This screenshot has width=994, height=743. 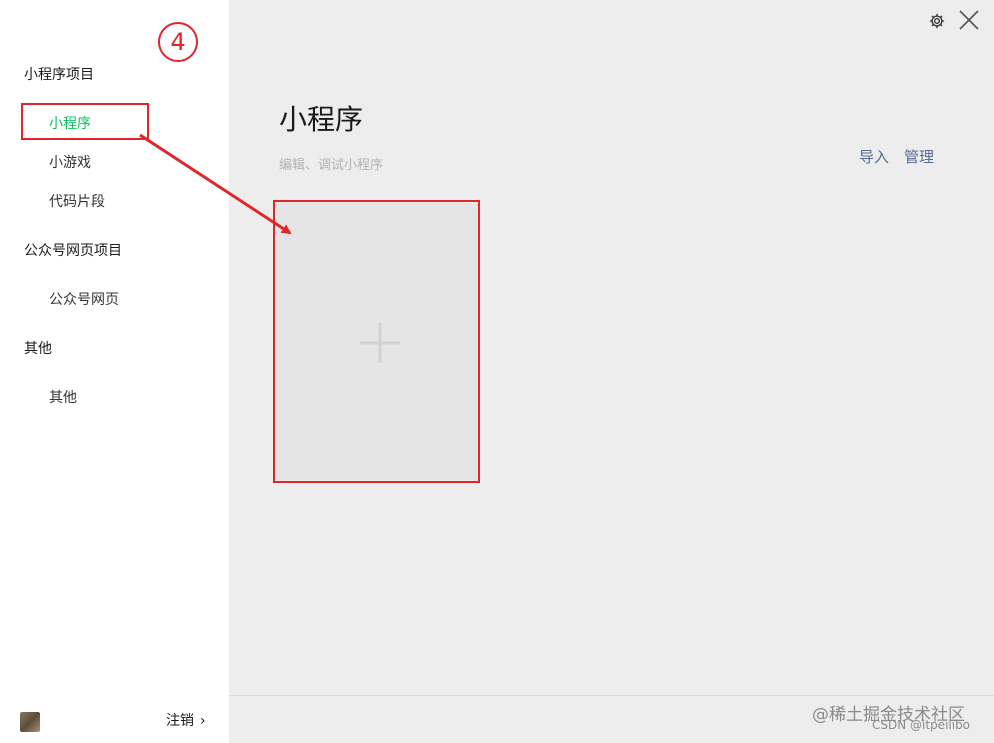 I want to click on sidebar-item-official-account-webpage: 公众号网页, so click(x=84, y=299).